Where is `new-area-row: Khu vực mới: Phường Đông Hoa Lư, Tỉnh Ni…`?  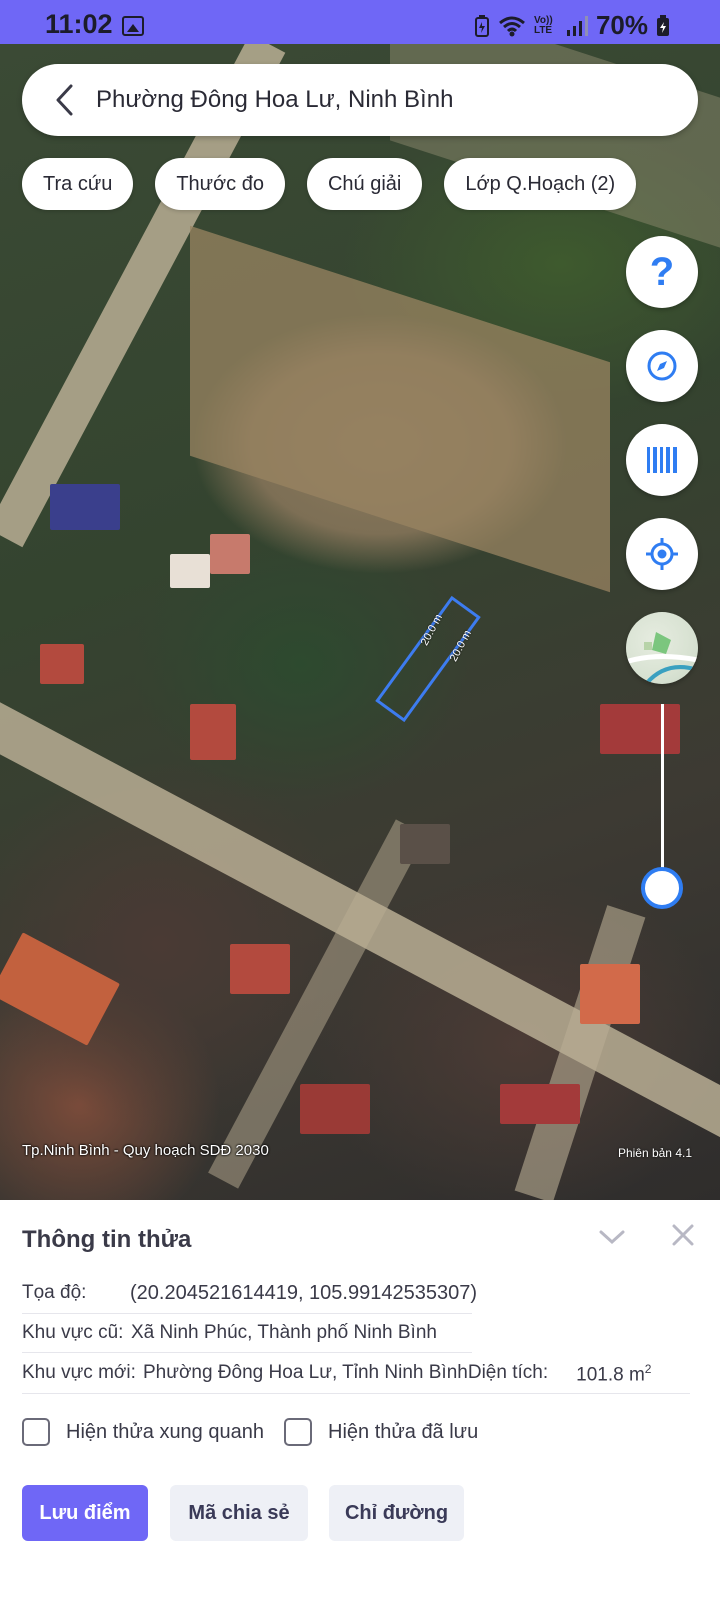 new-area-row: Khu vực mới: Phường Đông Hoa Lư, Tỉnh Ni… is located at coordinates (336, 1374).